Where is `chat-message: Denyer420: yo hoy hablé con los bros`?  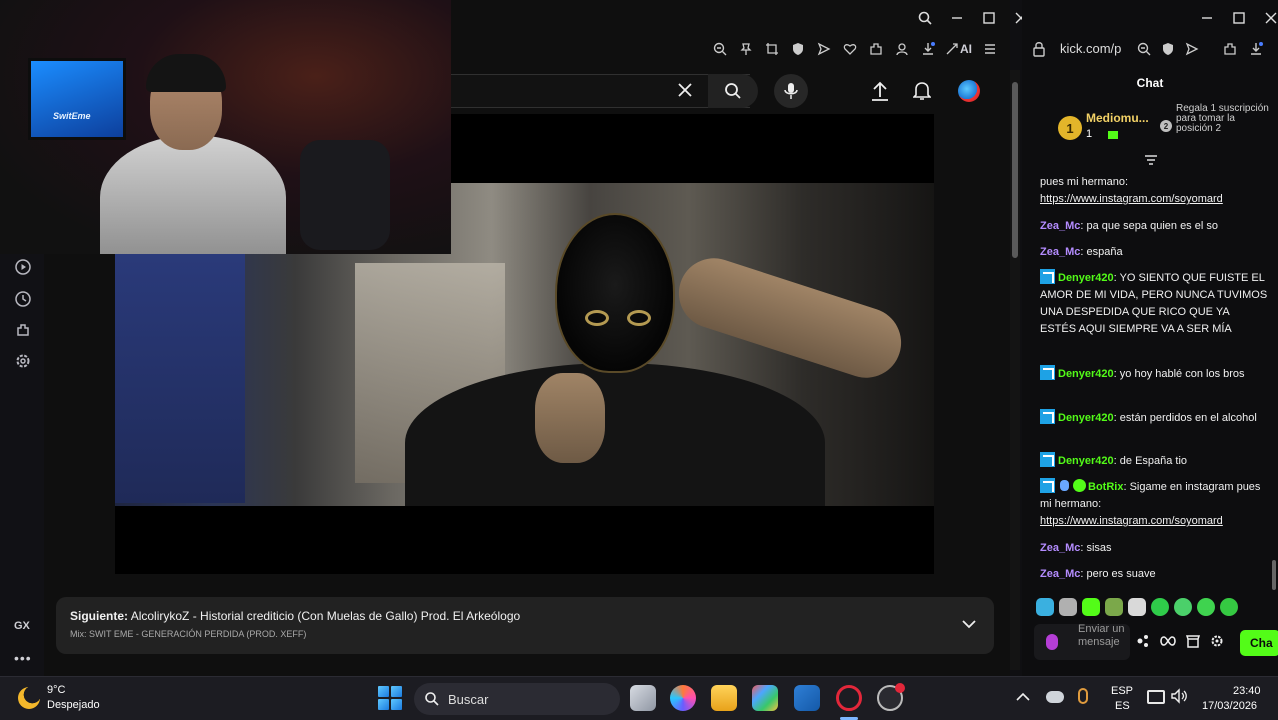
chat-message: Denyer420: yo hoy hablé con los bros is located at coordinates (1154, 374).